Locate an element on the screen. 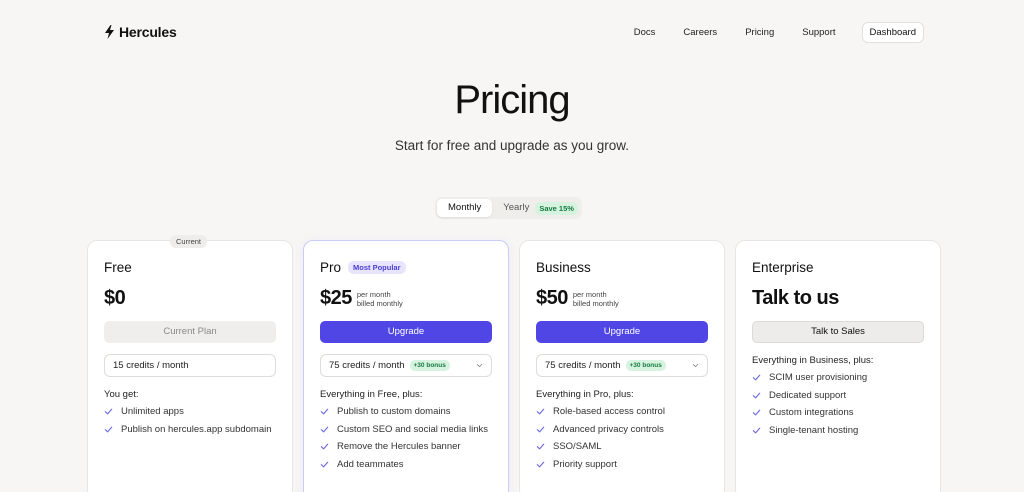 This screenshot has height=492, width=1024. list-item: Priority support is located at coordinates (600, 465).